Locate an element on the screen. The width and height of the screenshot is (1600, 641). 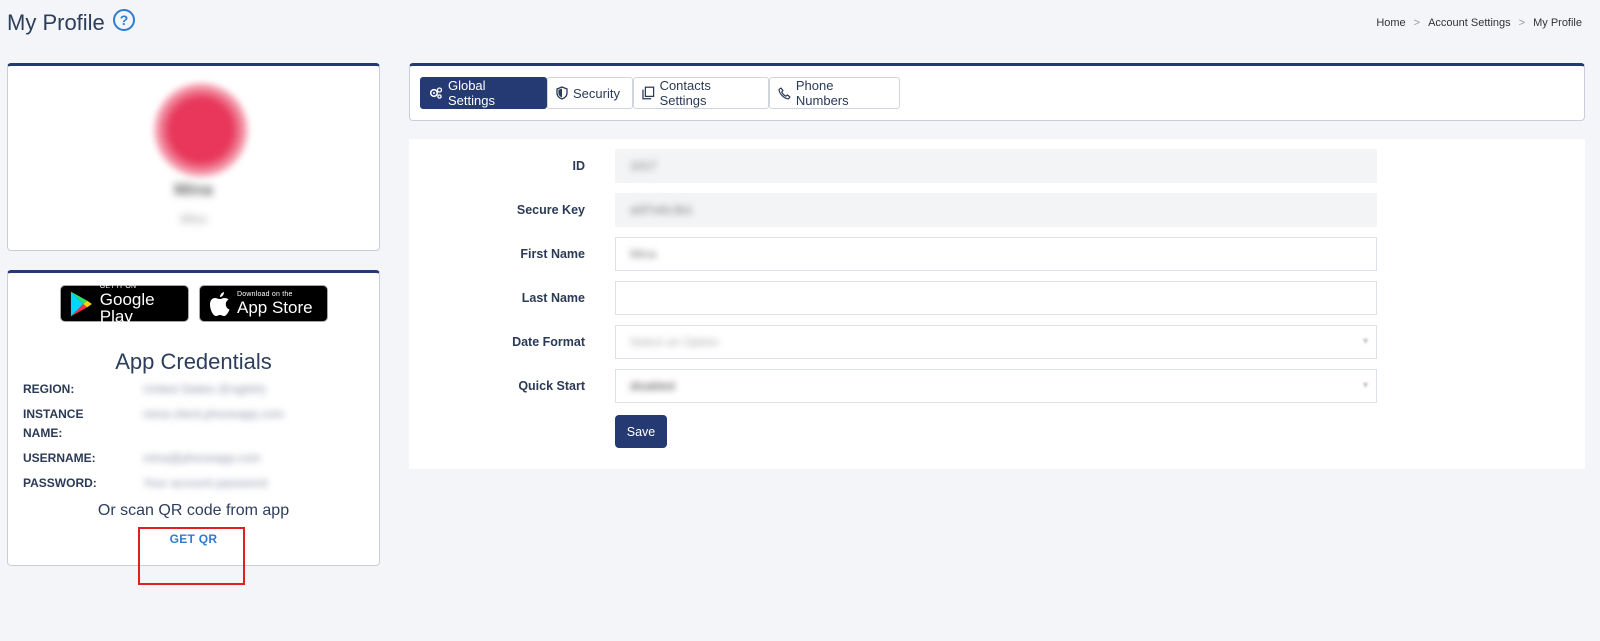
quick-start-select: disabled ▾ is located at coordinates (996, 386).